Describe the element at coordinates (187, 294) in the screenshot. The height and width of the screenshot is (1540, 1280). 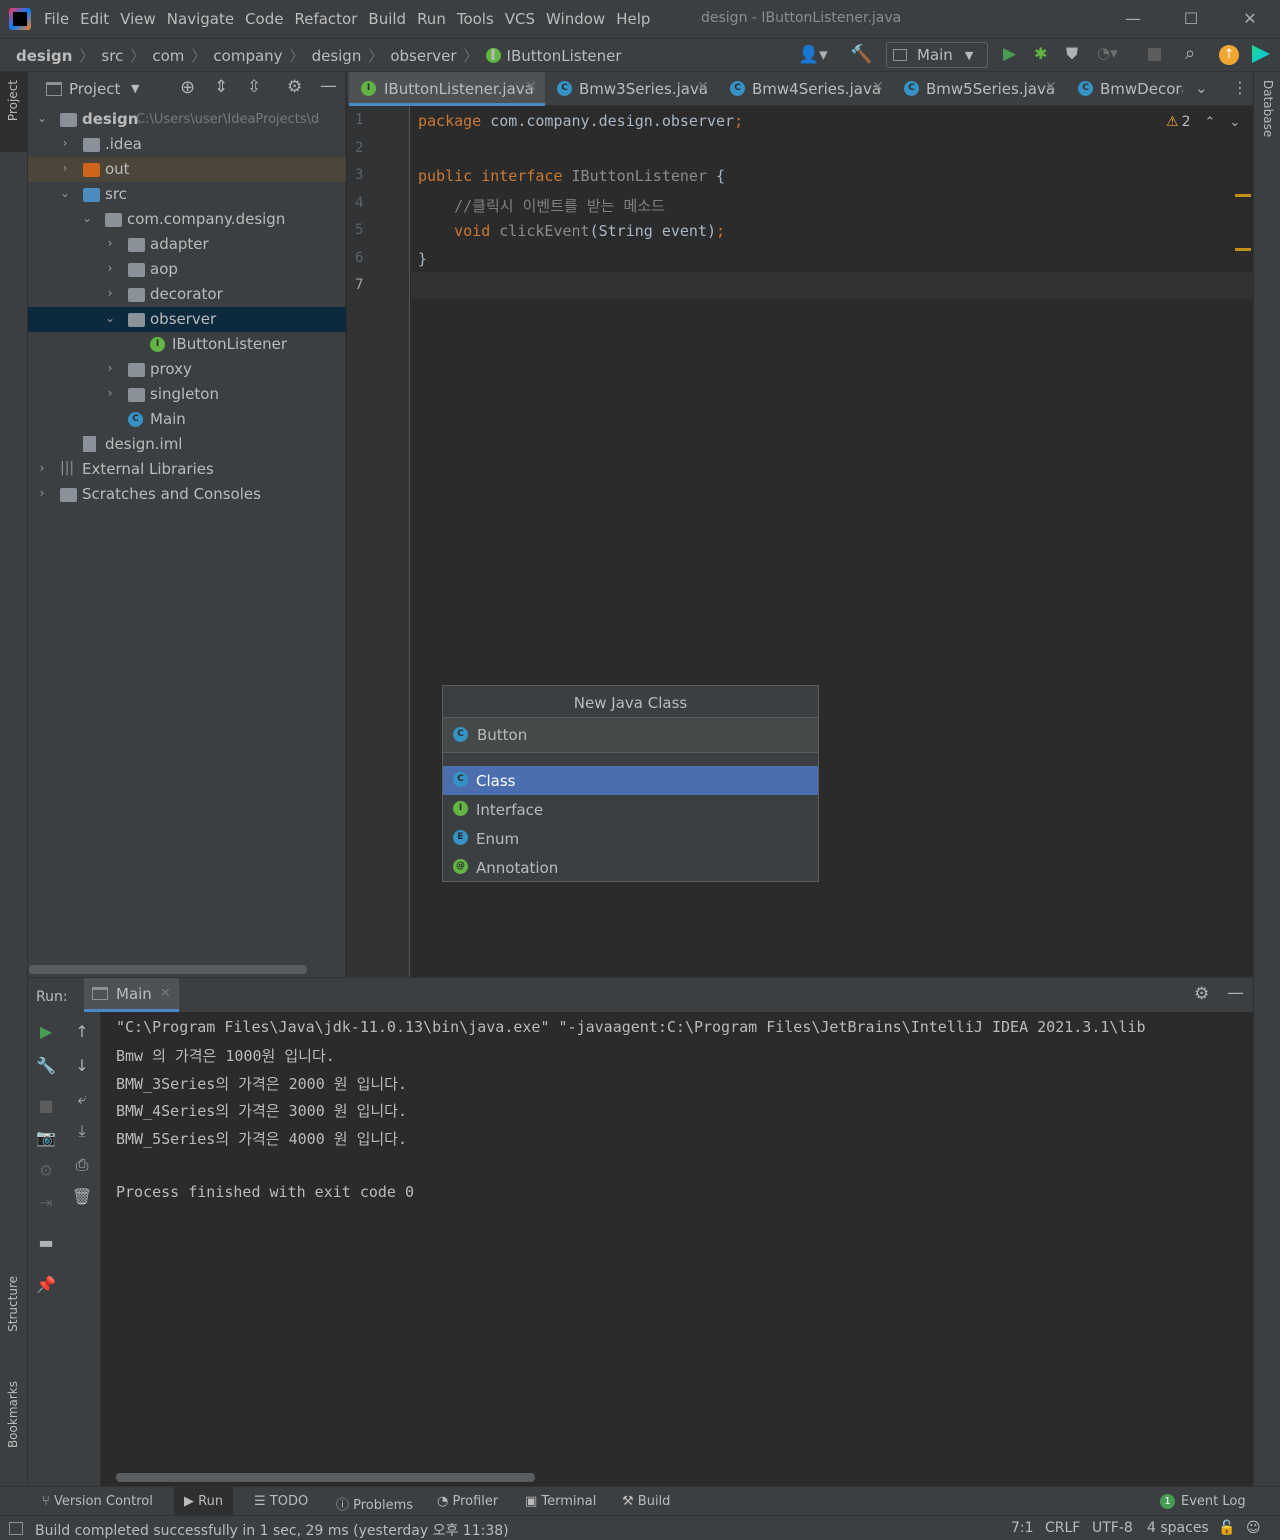
I see `tree-item-decorator: › decorator` at that location.